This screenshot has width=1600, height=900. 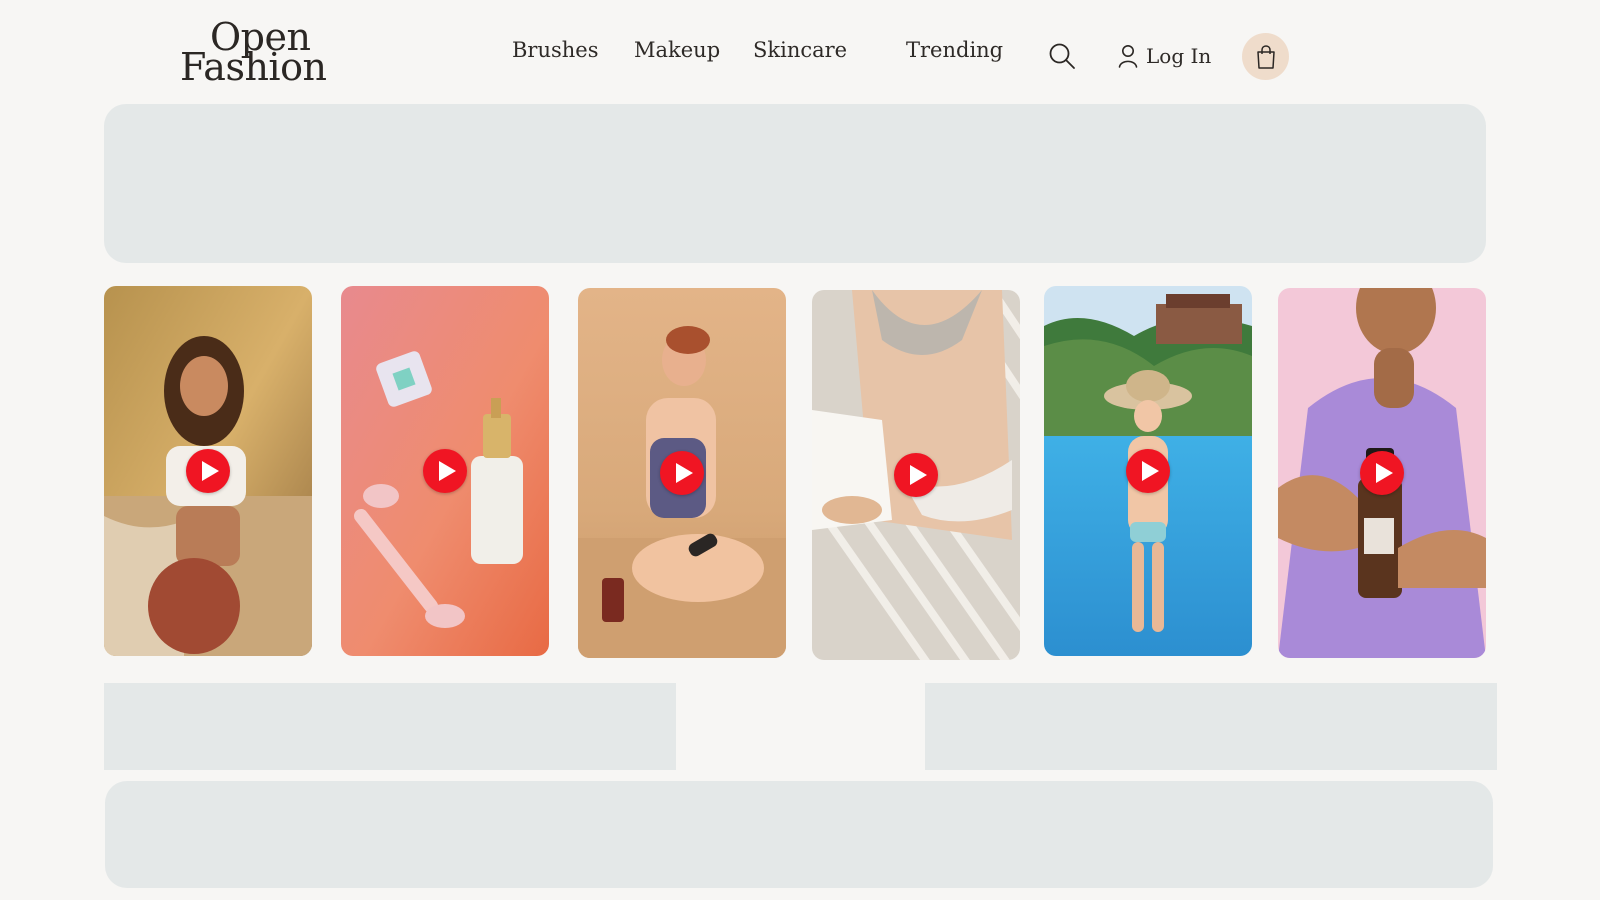 What do you see at coordinates (1179, 56) in the screenshot?
I see `login-label: Log In` at bounding box center [1179, 56].